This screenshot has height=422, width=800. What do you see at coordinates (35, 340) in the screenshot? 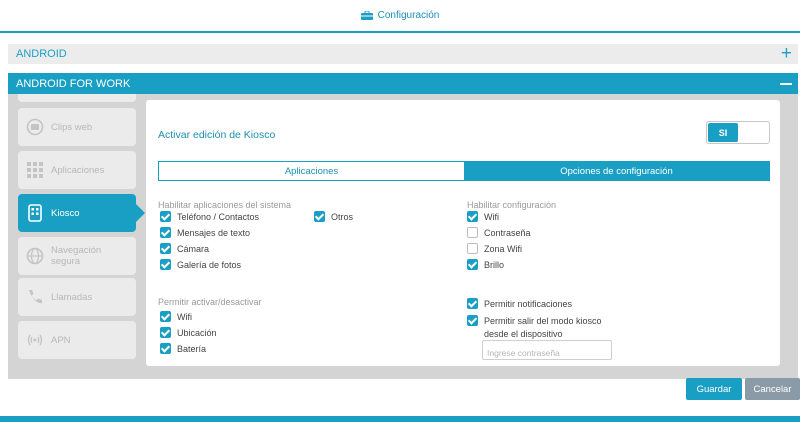
I see `apn-icon` at bounding box center [35, 340].